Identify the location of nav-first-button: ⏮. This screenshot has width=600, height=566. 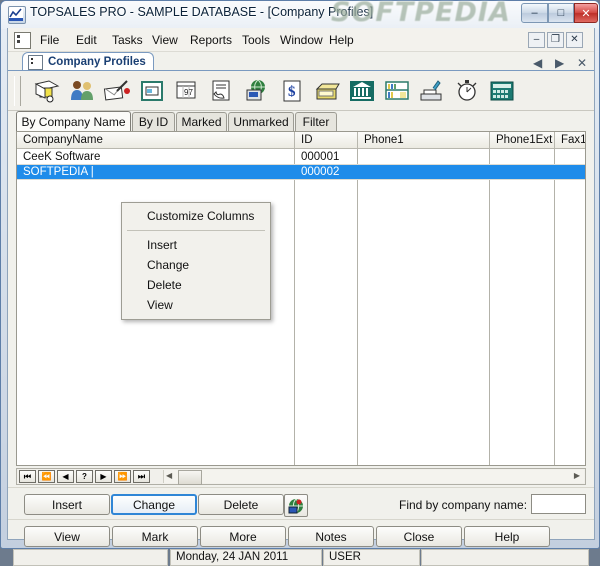
(27, 476).